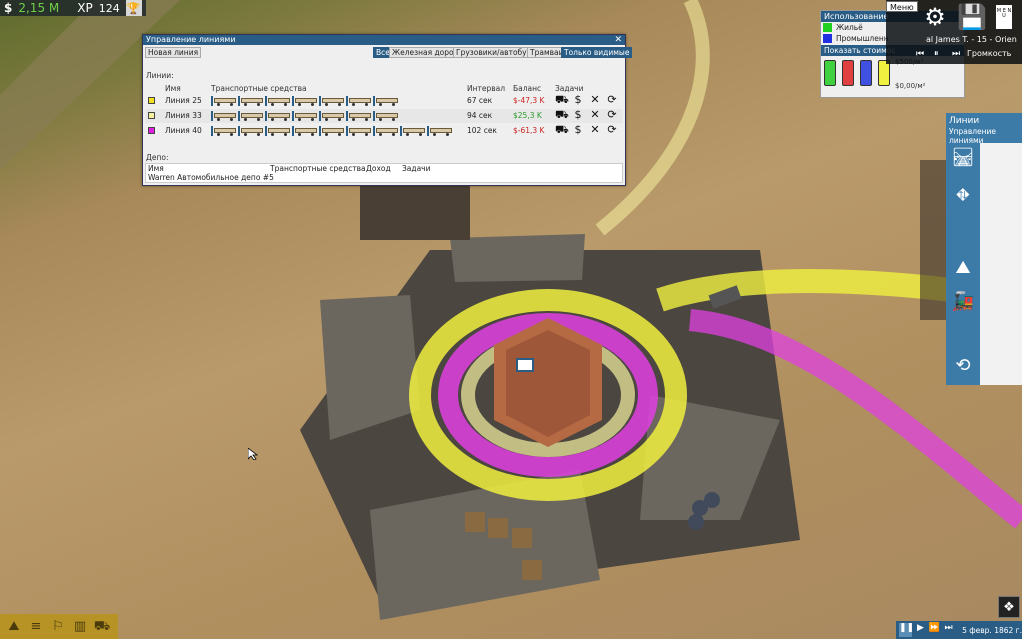 The width and height of the screenshot is (1022, 639). Describe the element at coordinates (157, 157) in the screenshot. I see `depots-label: Депо:` at that location.